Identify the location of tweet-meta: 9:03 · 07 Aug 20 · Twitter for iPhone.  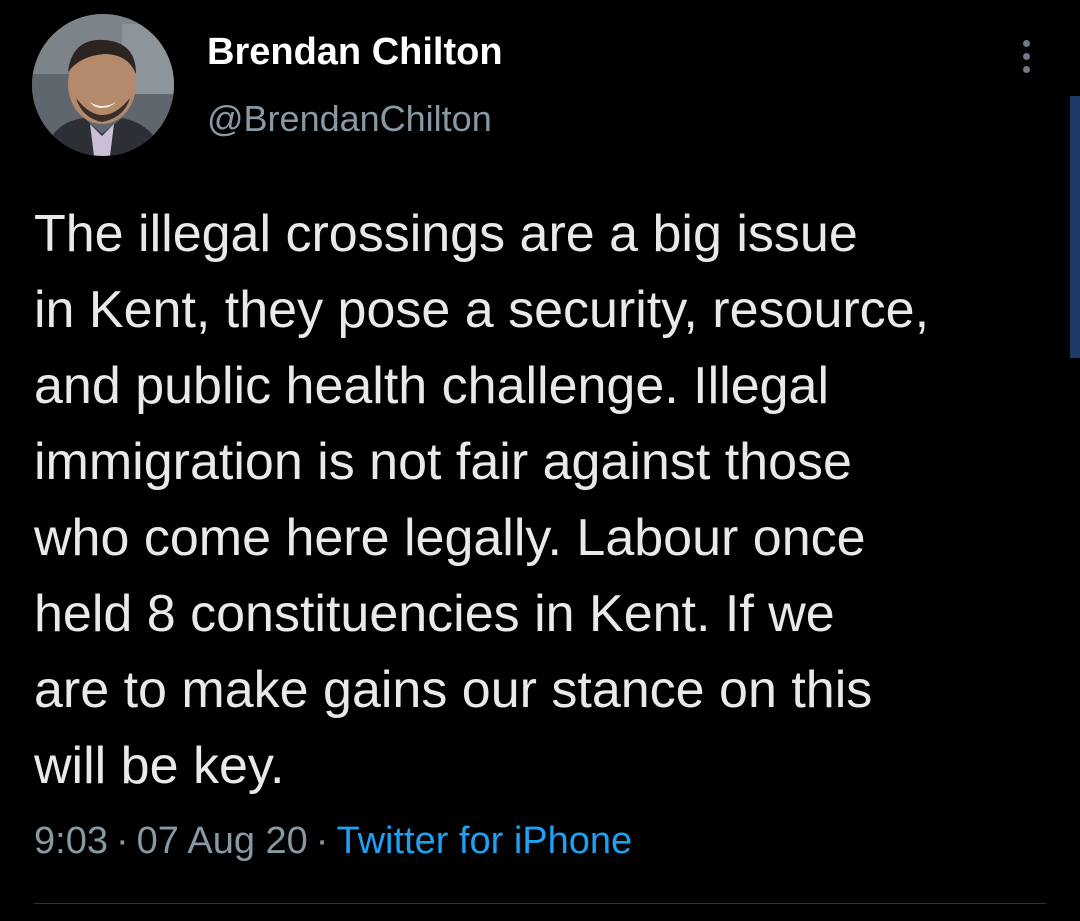
(333, 841).